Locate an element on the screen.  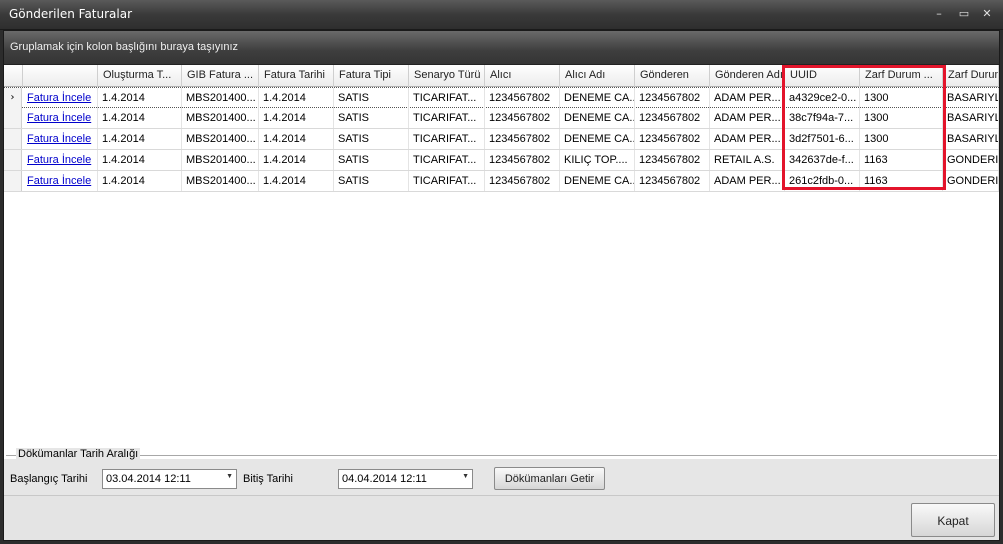
end-date-label: Bitiş Tarihi is located at coordinates (268, 479).